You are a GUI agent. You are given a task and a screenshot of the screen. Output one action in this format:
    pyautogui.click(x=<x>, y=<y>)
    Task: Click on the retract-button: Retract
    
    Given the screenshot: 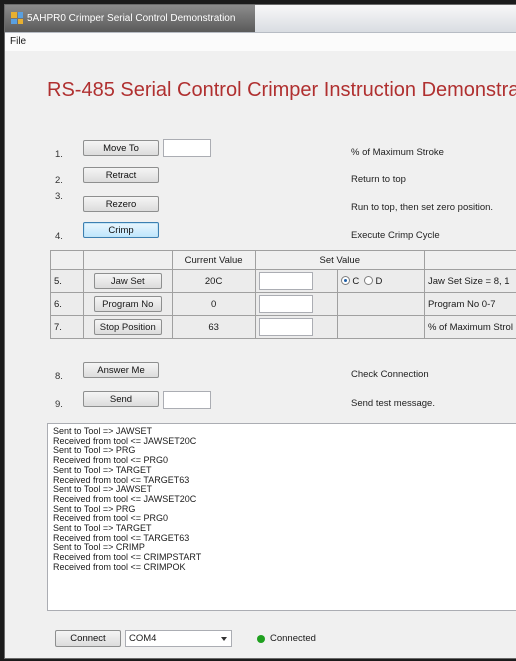 What is the action you would take?
    pyautogui.click(x=121, y=175)
    